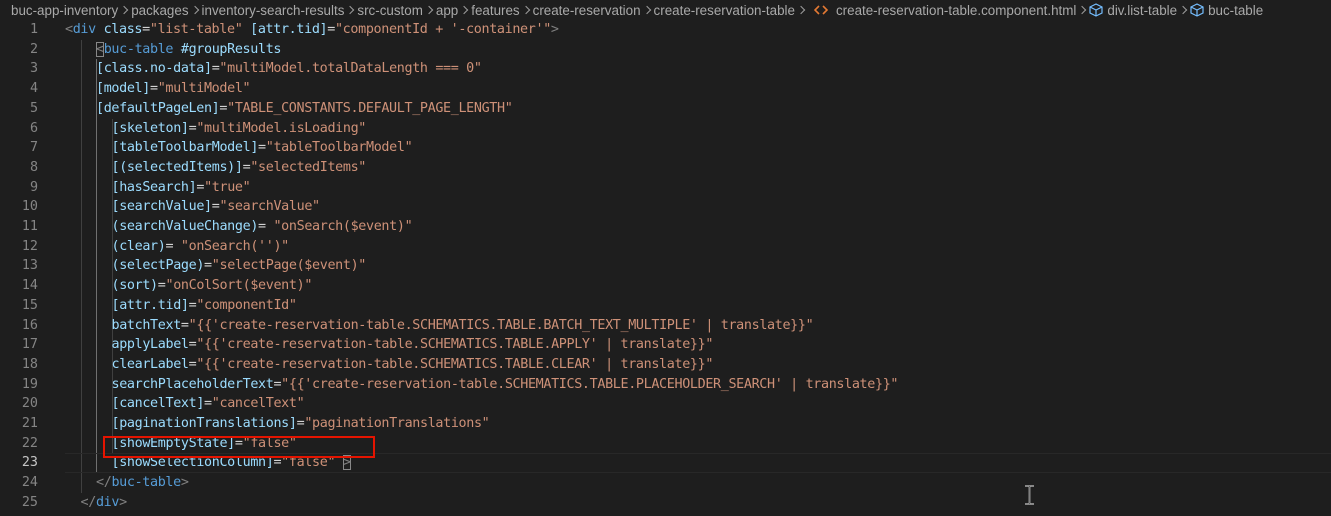 Image resolution: width=1331 pixels, height=516 pixels. Describe the element at coordinates (29, 305) in the screenshot. I see `line-number: 15` at that location.